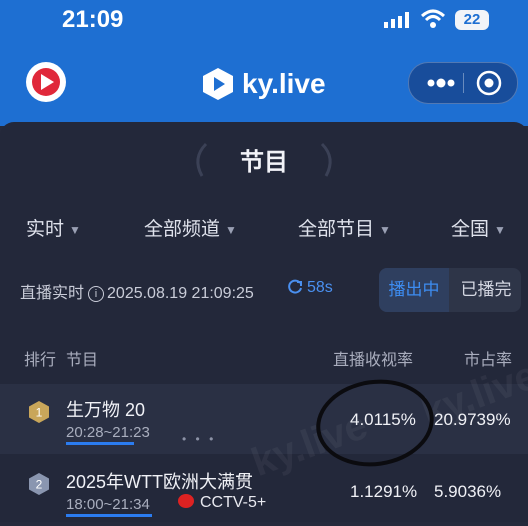 This screenshot has height=526, width=528. I want to click on rating-value: 1.1291%, so click(384, 491).